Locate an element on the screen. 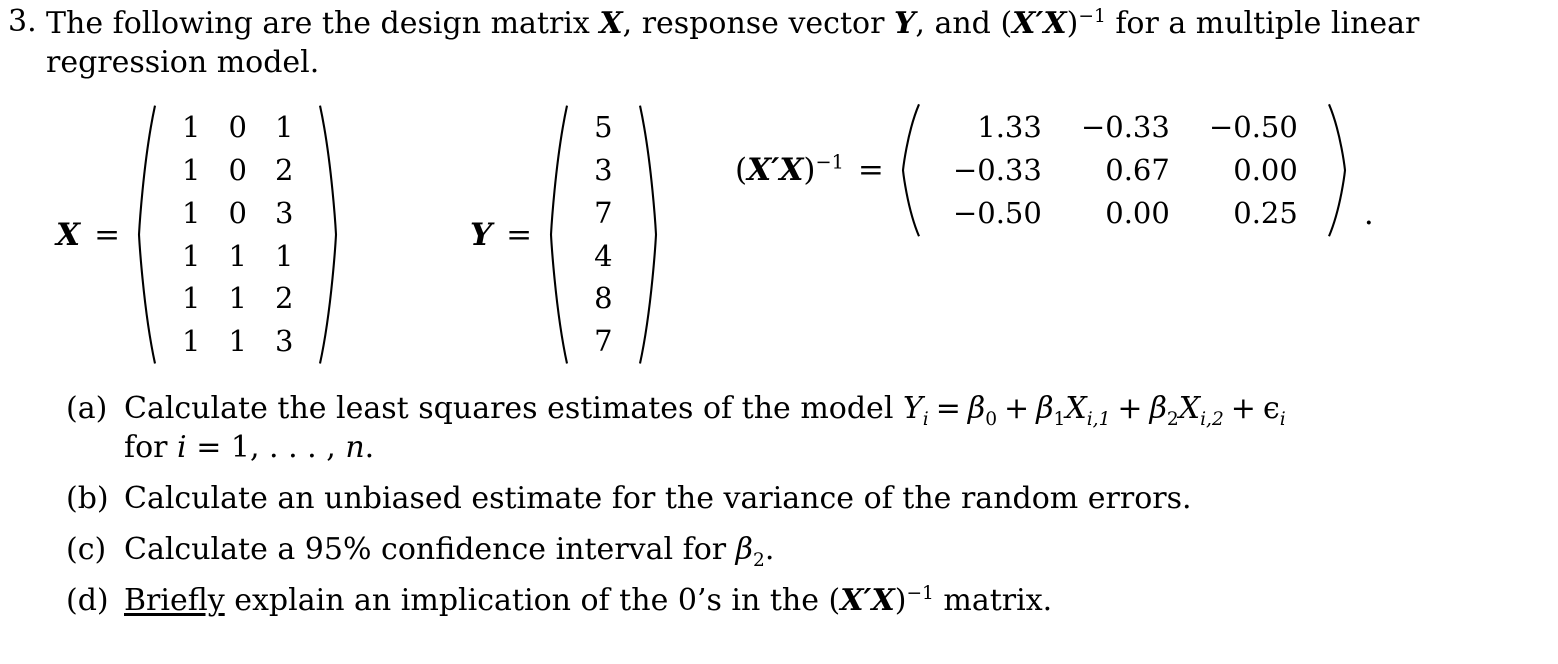 The image size is (1558, 664). design-matrix-values: 101102103111112113 is located at coordinates (237, 234).